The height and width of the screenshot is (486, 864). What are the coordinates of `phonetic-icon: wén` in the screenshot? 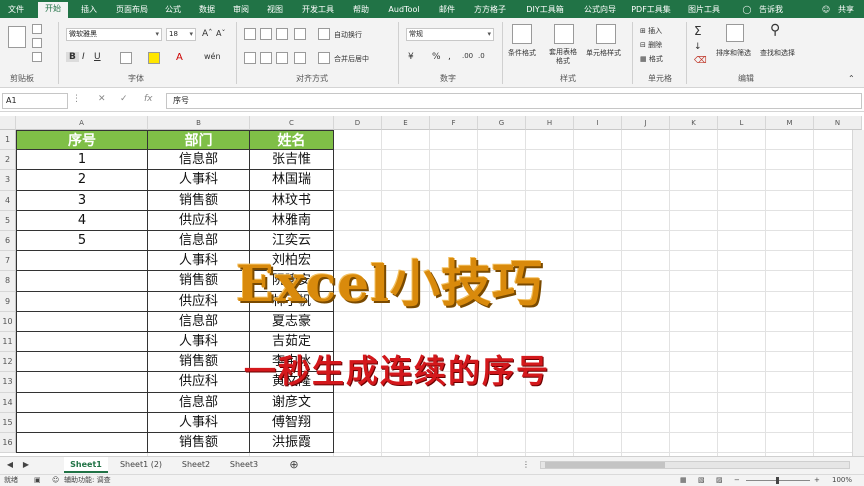 It's located at (212, 56).